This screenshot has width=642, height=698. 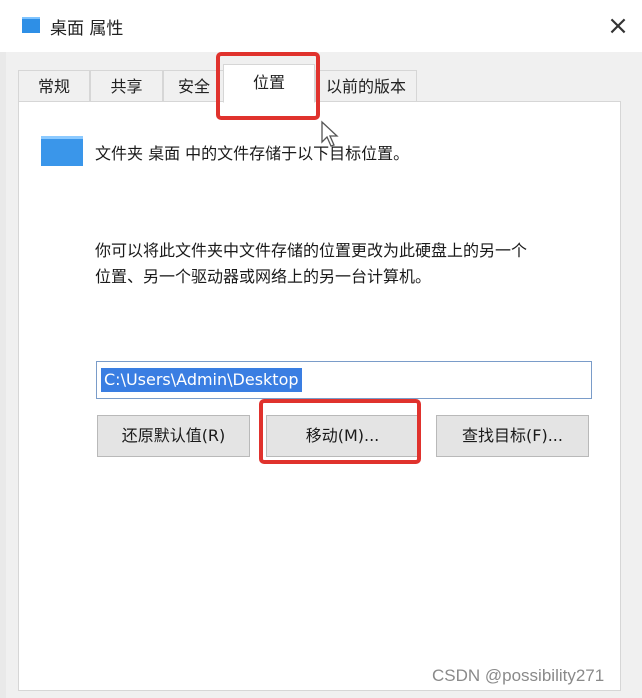 What do you see at coordinates (201, 380) in the screenshot?
I see `path-value-selected: C:\Users\Admin\Desktop` at bounding box center [201, 380].